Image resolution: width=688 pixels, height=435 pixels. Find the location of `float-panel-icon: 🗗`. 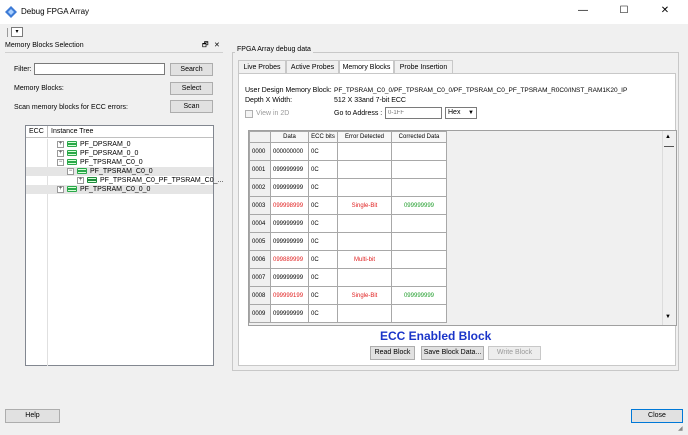

float-panel-icon: 🗗 is located at coordinates (205, 46).